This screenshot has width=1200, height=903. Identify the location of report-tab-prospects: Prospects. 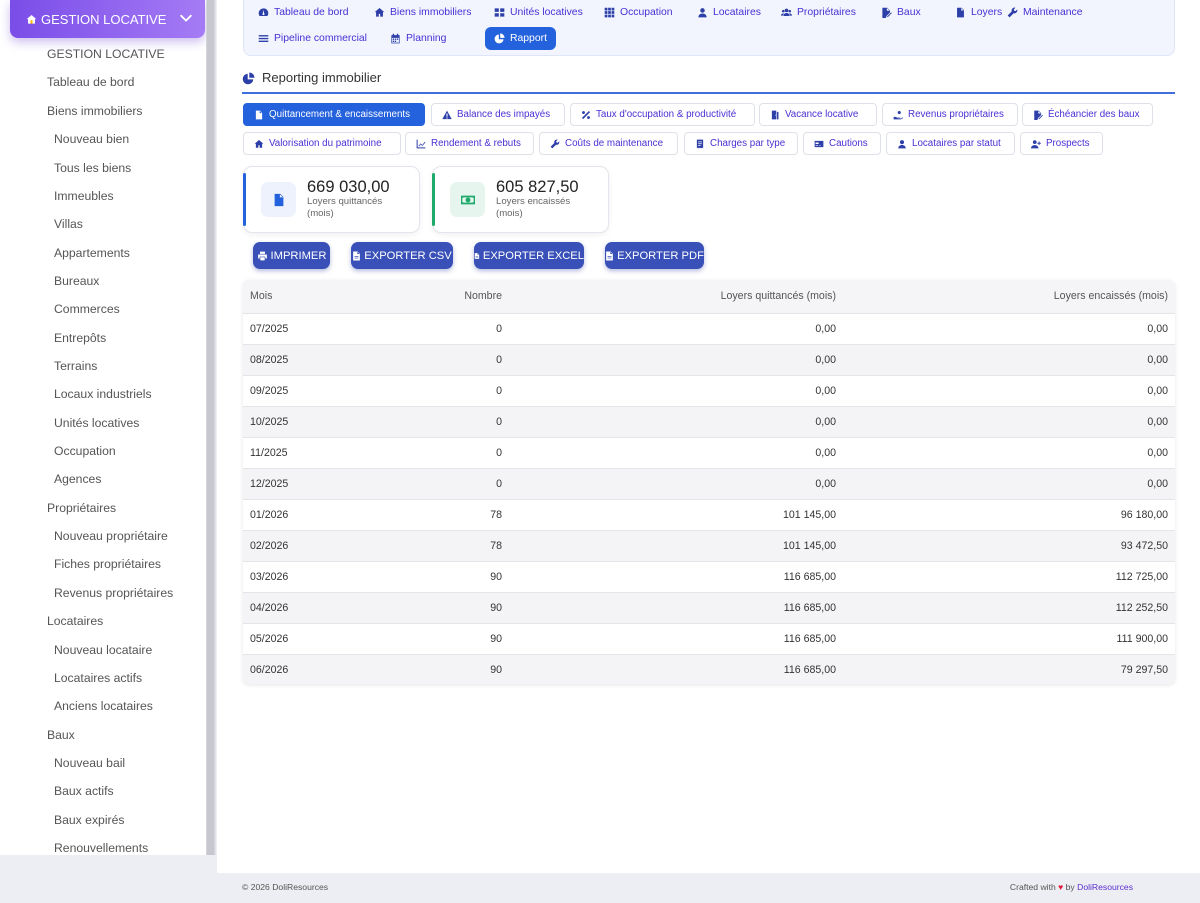
(1061, 143).